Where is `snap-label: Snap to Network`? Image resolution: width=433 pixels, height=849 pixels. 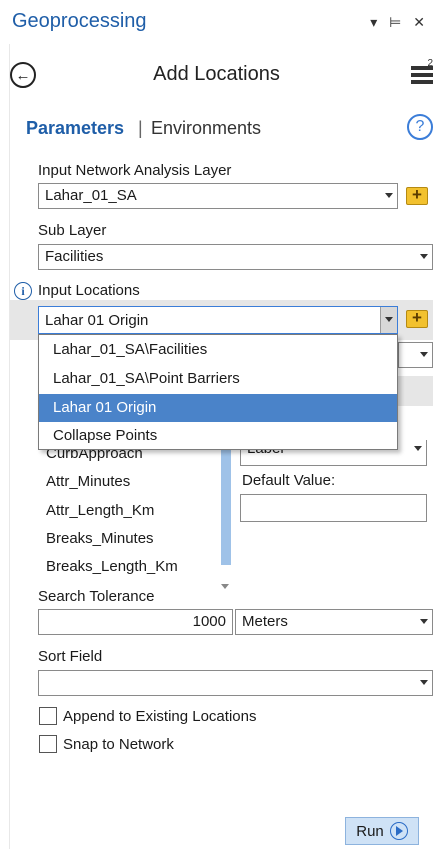 snap-label: Snap to Network is located at coordinates (118, 744).